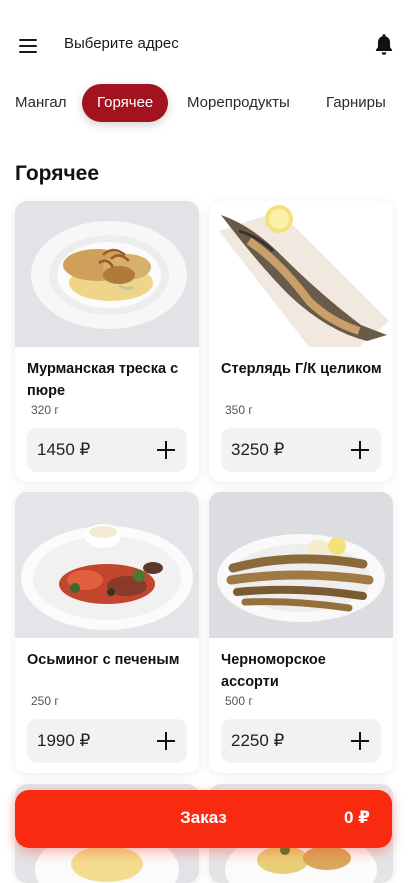  I want to click on product-card: Осьминог с печеным 250 г 1990 ₽, so click(107, 632).